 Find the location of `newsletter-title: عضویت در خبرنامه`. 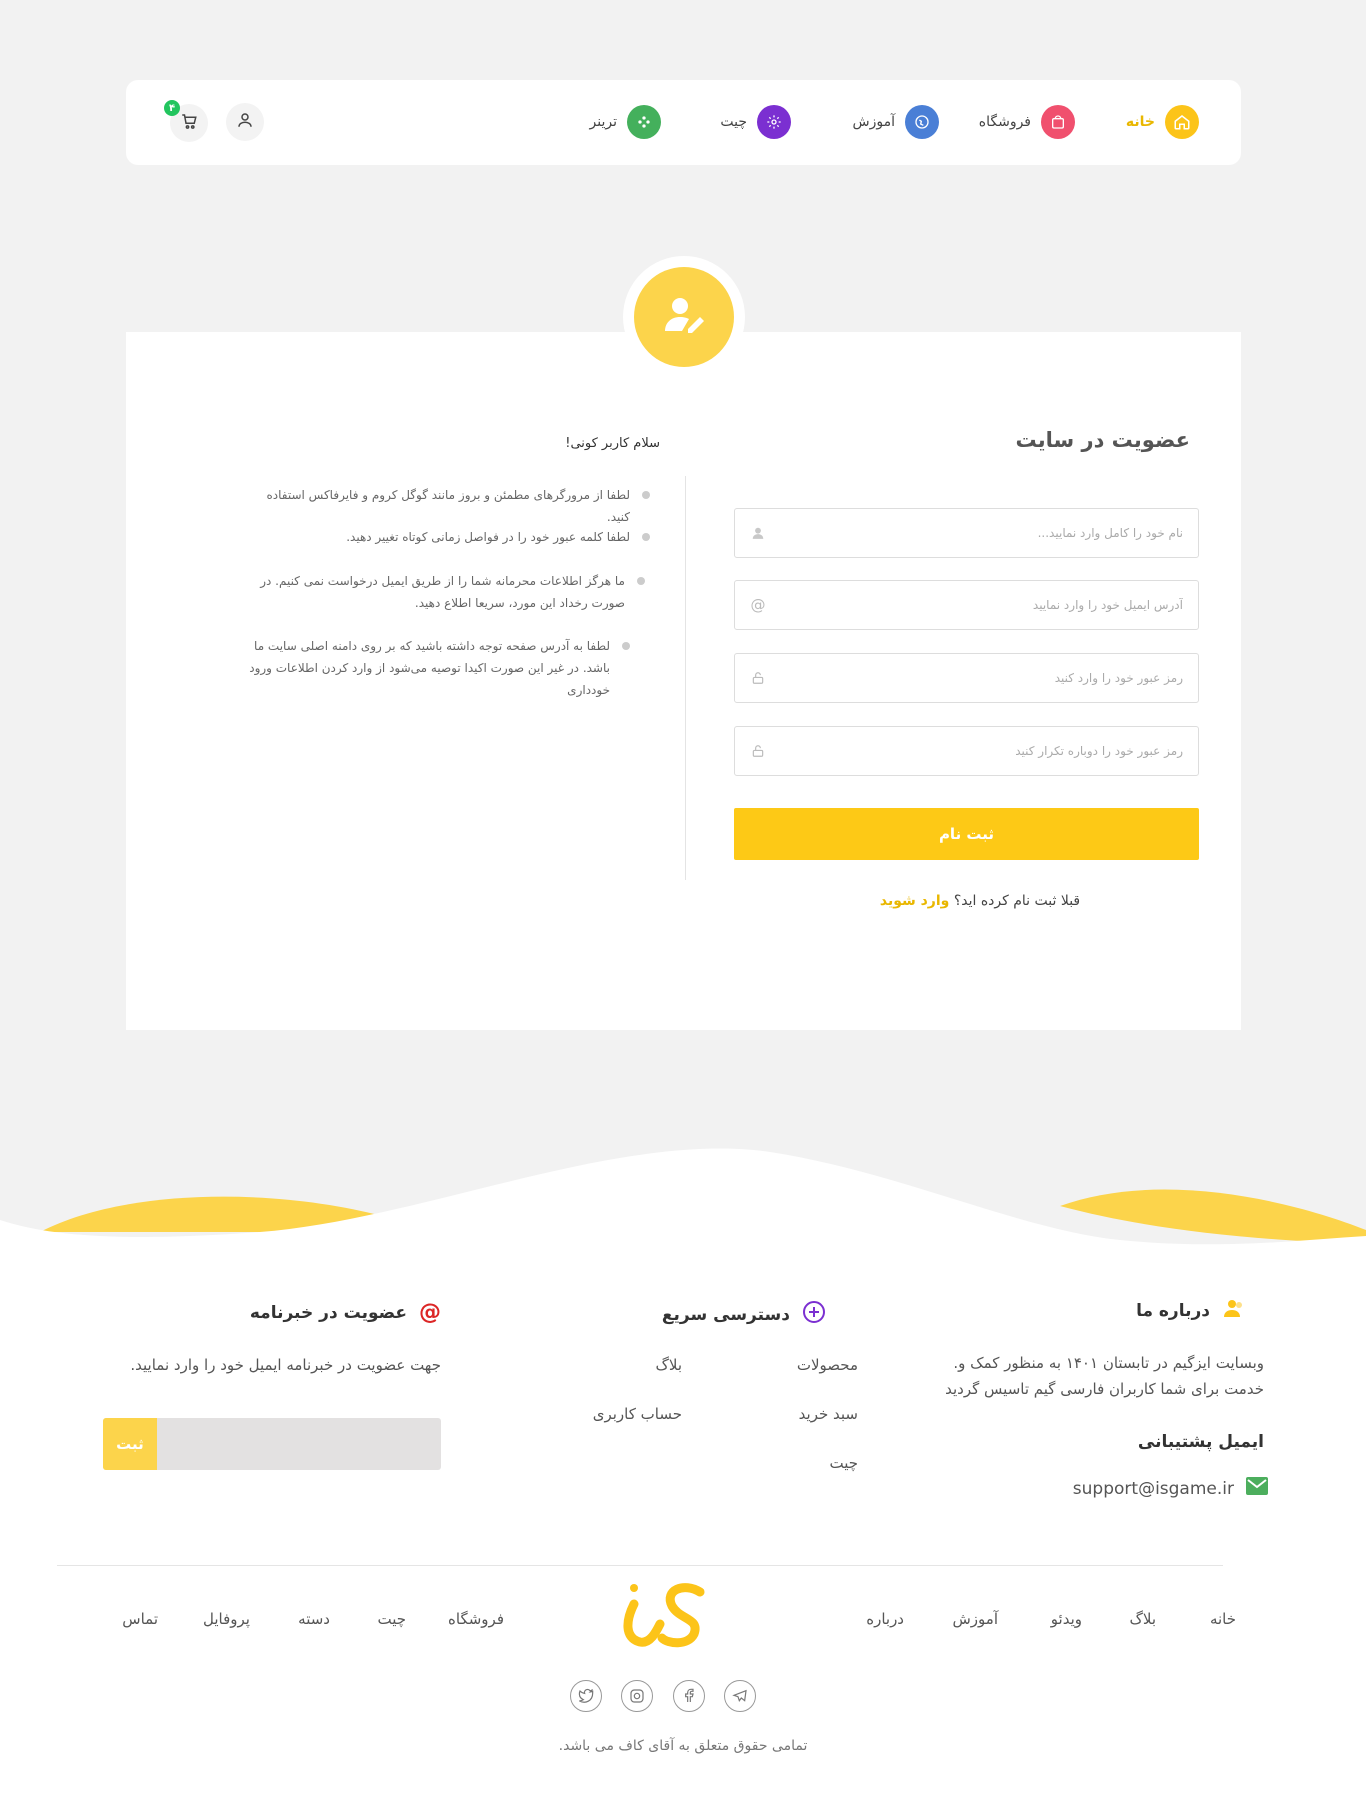

newsletter-title: عضویت در خبرنامه is located at coordinates (328, 1312).